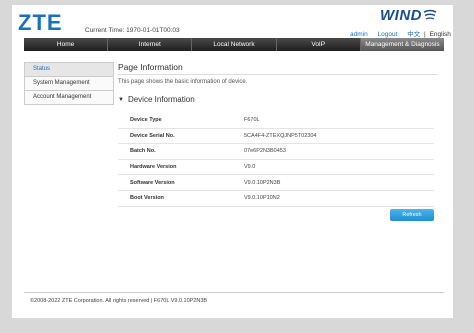 The image size is (474, 333). Describe the element at coordinates (252, 120) in the screenshot. I see `row-value: F670L` at that location.